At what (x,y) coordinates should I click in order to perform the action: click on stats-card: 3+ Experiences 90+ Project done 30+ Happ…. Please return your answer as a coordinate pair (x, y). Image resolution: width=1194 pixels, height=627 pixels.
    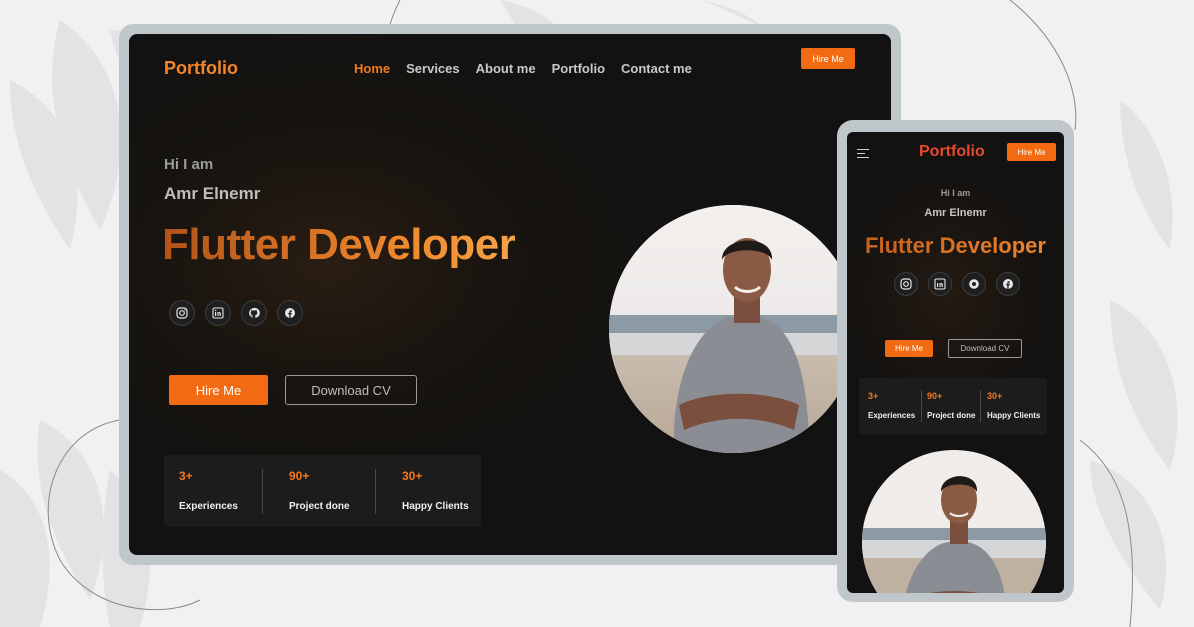
    Looking at the image, I should click on (322, 491).